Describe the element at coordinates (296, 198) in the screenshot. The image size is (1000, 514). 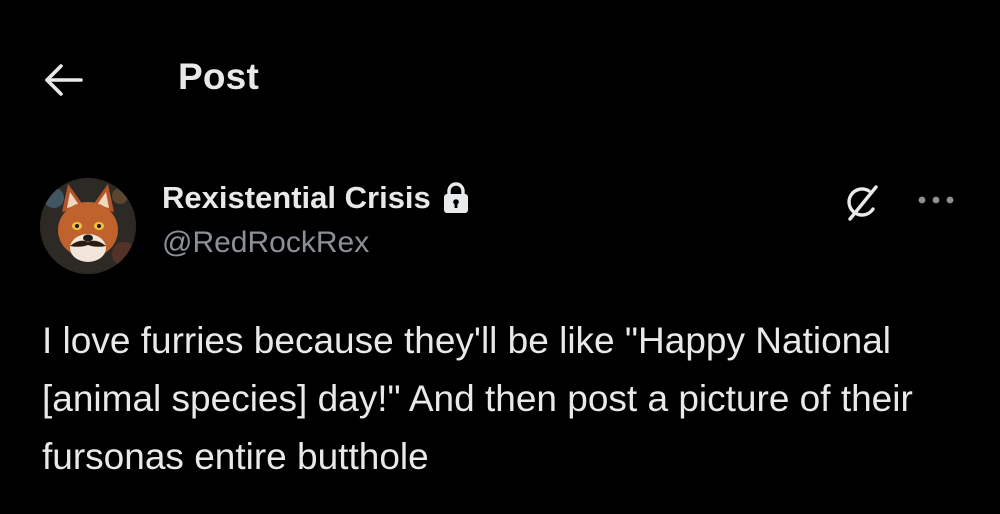
I see `author-display-name: Rexistential Crisis` at that location.